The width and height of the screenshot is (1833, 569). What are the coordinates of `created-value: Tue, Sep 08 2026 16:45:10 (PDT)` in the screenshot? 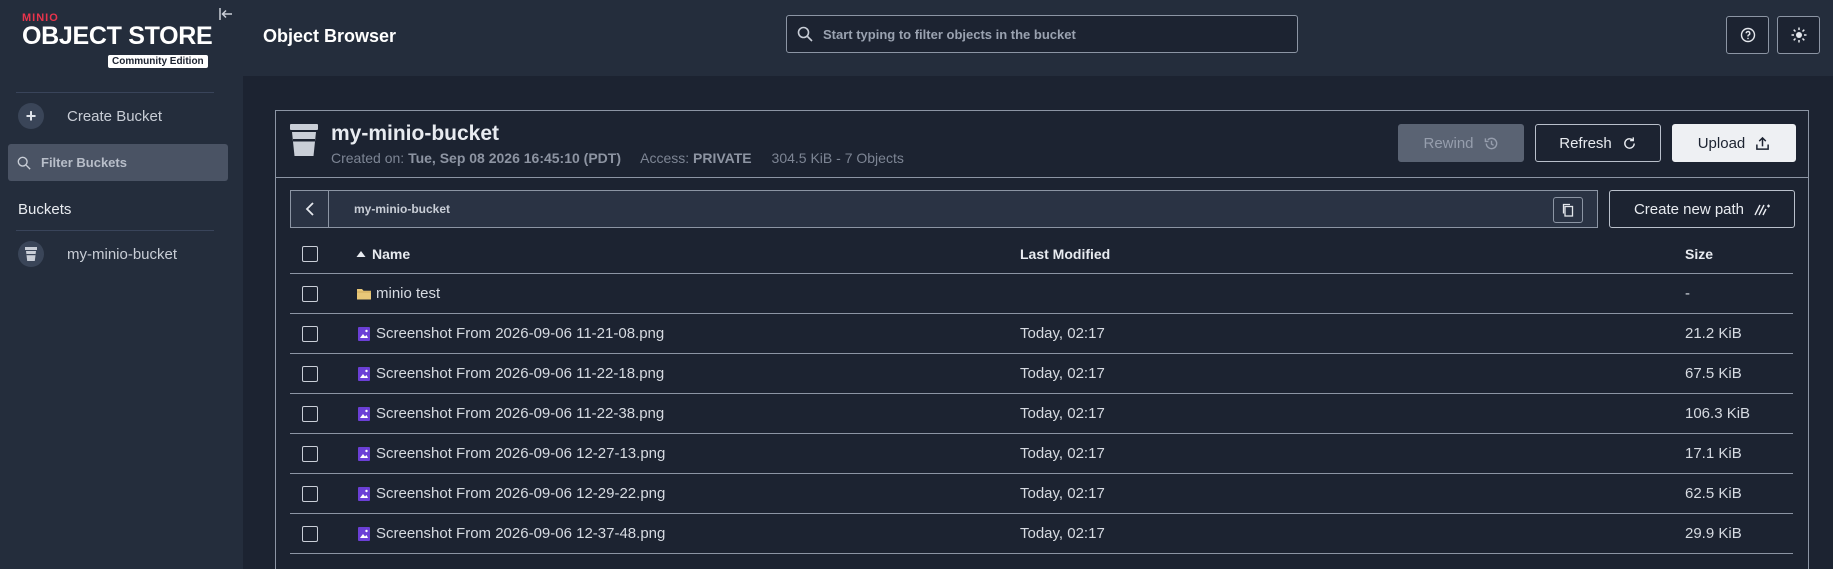 It's located at (515, 158).